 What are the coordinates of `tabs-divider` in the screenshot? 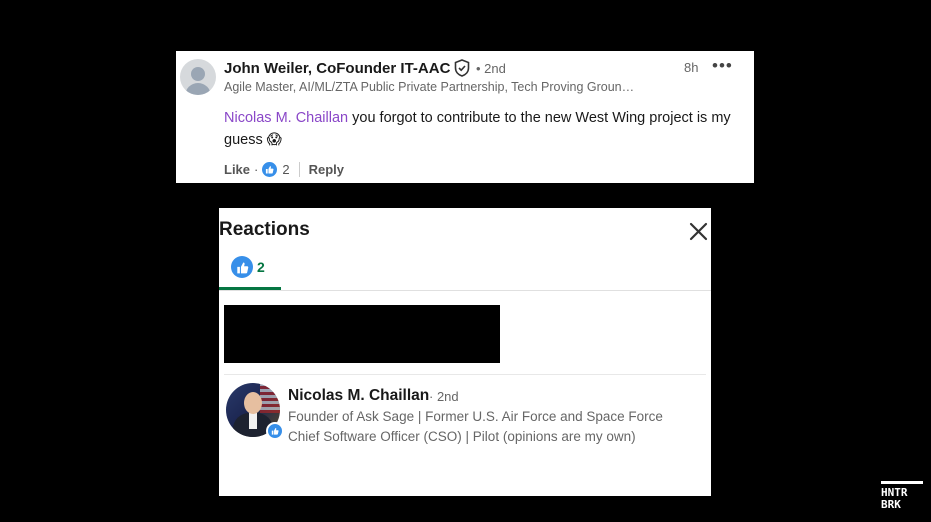 It's located at (465, 290).